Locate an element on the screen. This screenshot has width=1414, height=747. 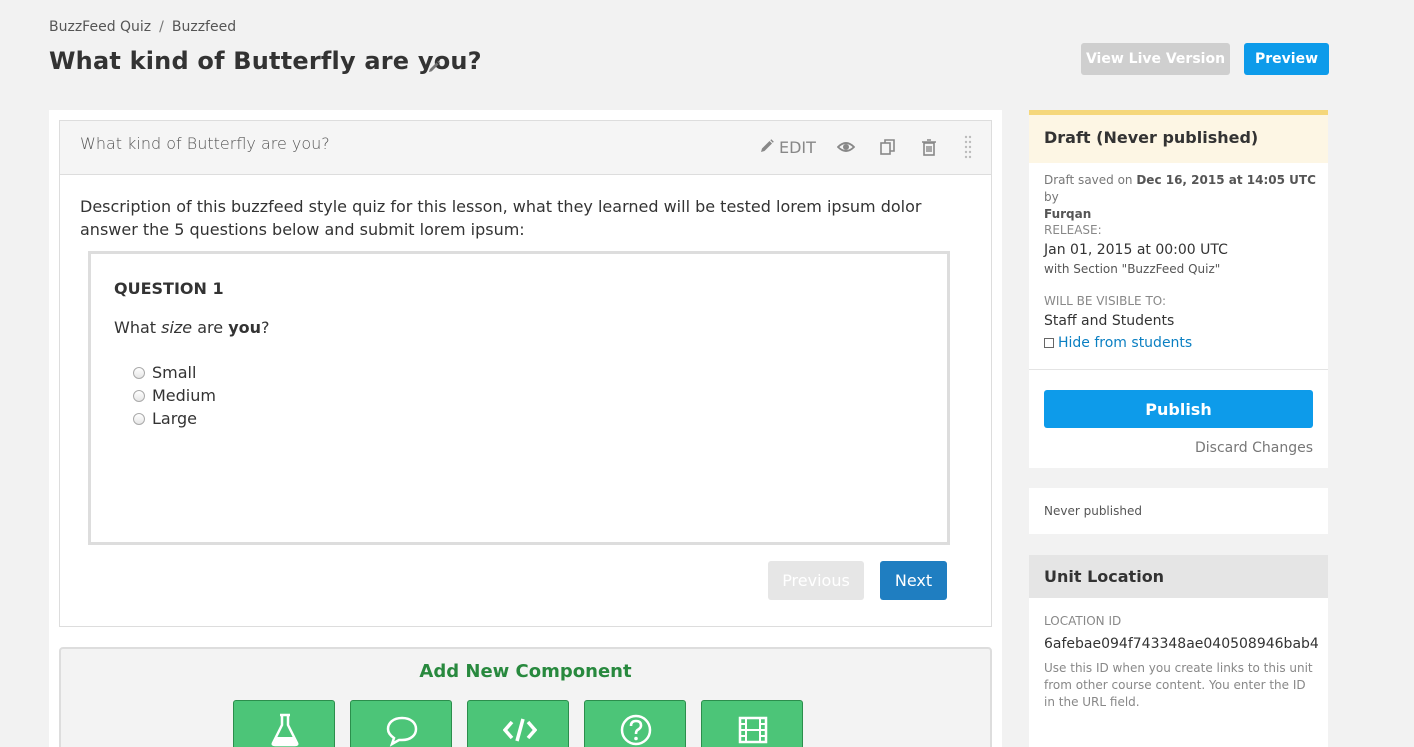
option-label: Small is located at coordinates (174, 372).